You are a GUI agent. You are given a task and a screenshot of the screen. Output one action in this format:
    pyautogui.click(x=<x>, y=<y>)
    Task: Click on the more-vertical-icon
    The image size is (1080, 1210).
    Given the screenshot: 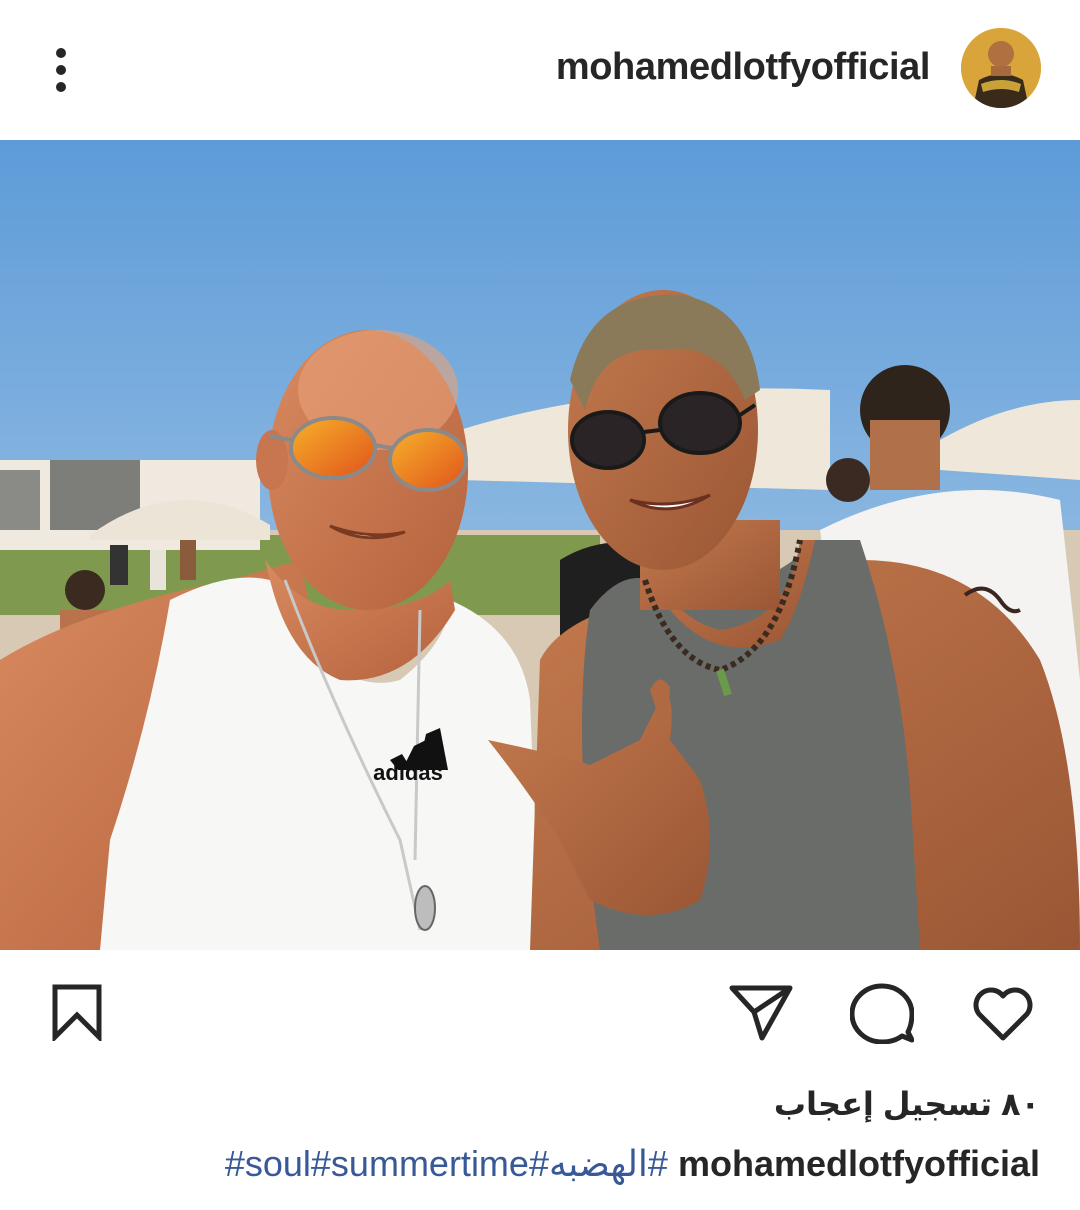 What is the action you would take?
    pyautogui.click(x=61, y=53)
    